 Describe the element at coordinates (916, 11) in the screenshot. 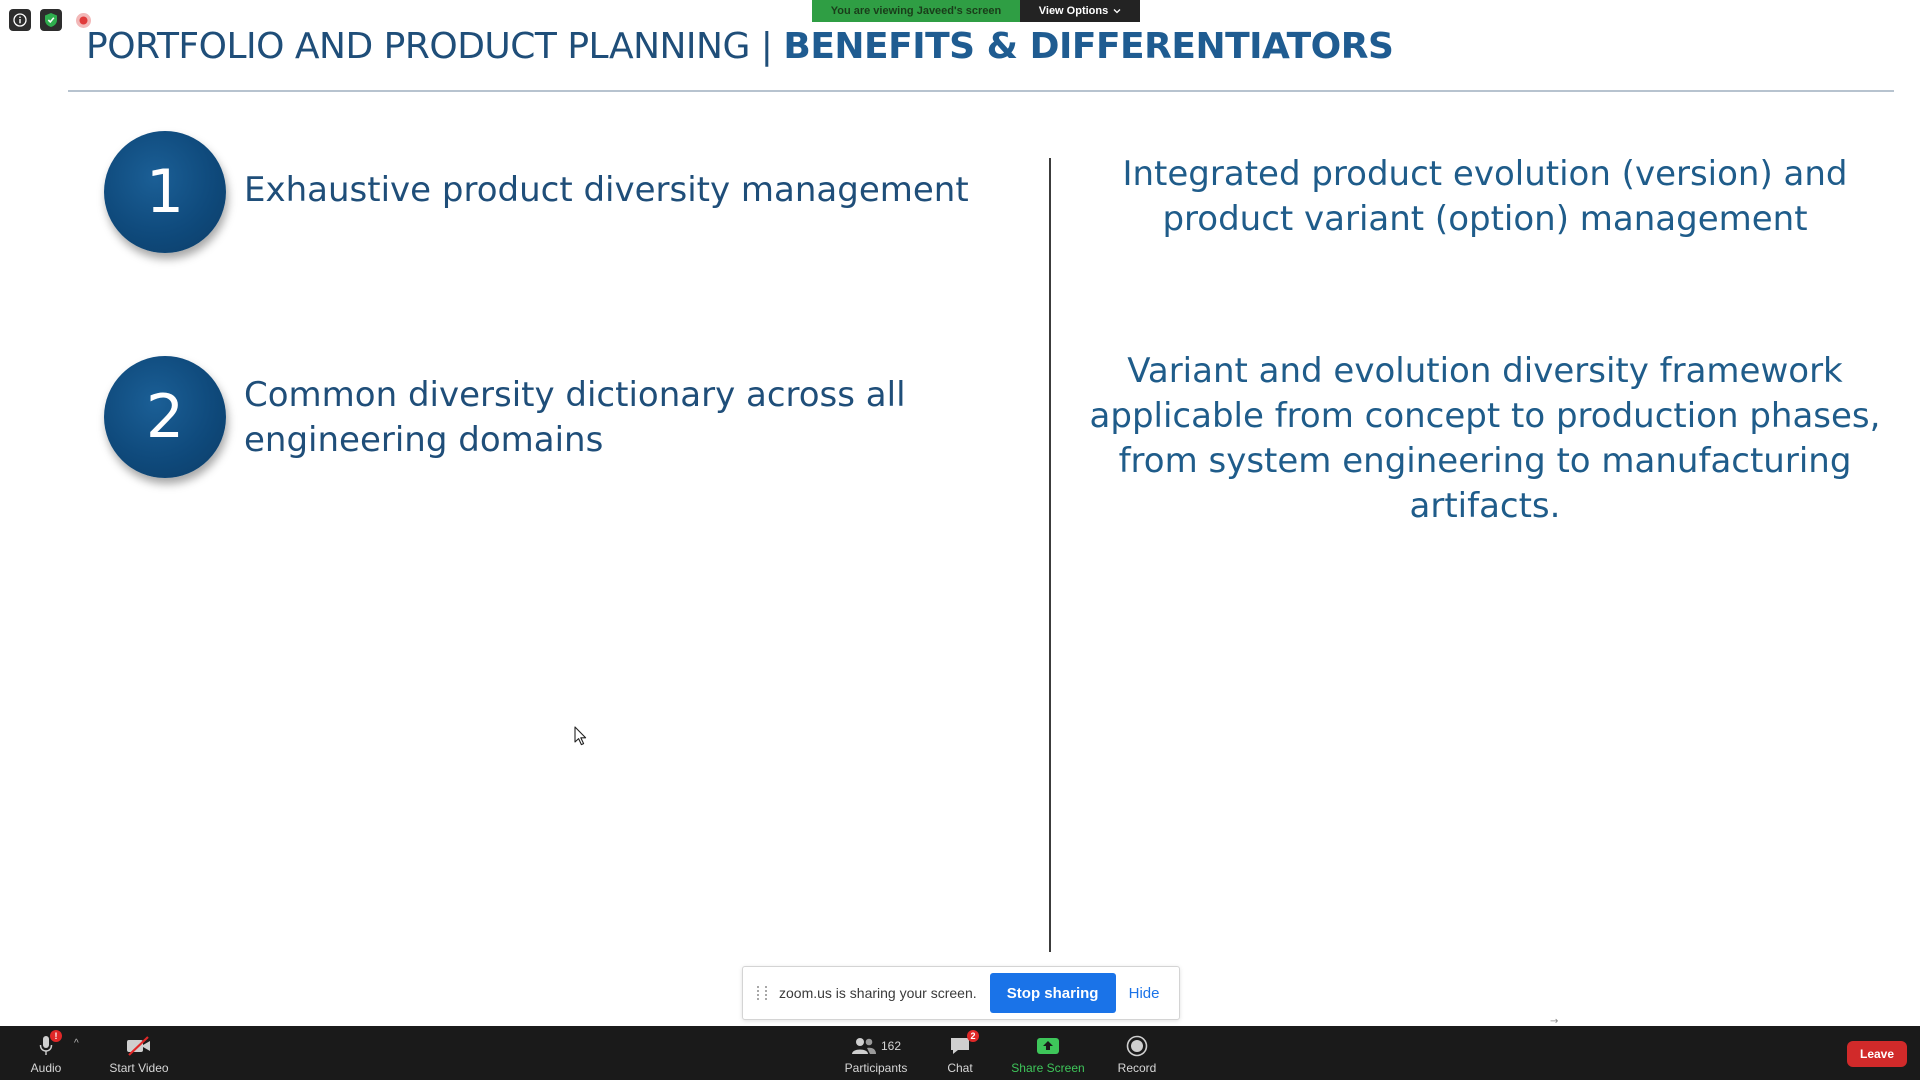

I see `viewing-status: You are viewing Javeed's screen` at that location.